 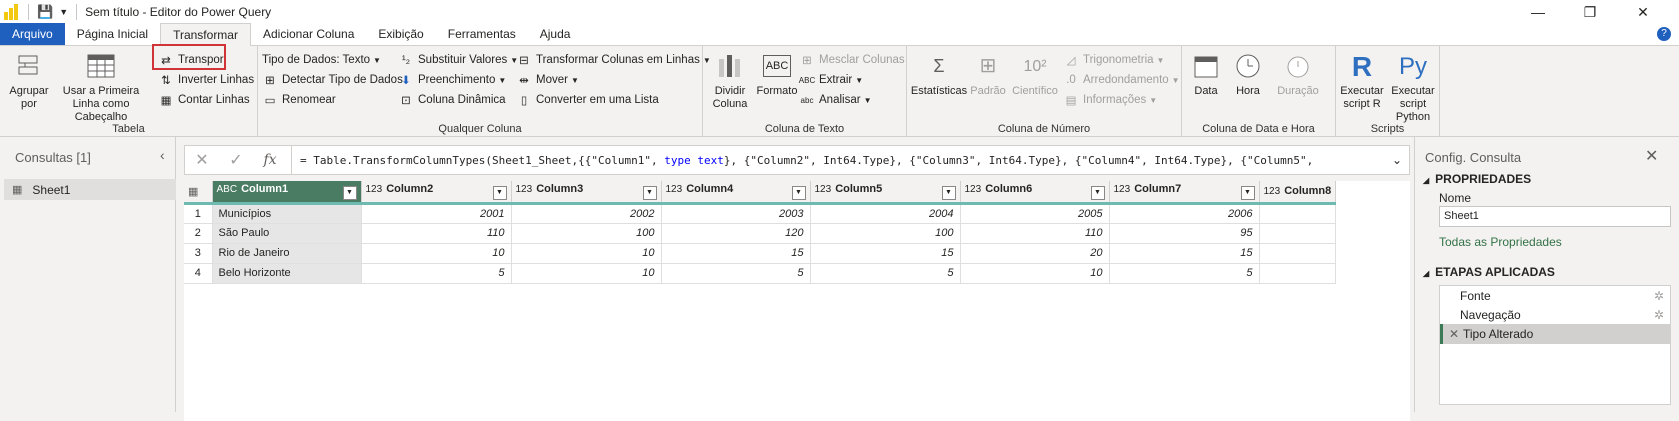 What do you see at coordinates (885, 193) in the screenshot?
I see `column-header-column5: 123 Column5 ▼` at bounding box center [885, 193].